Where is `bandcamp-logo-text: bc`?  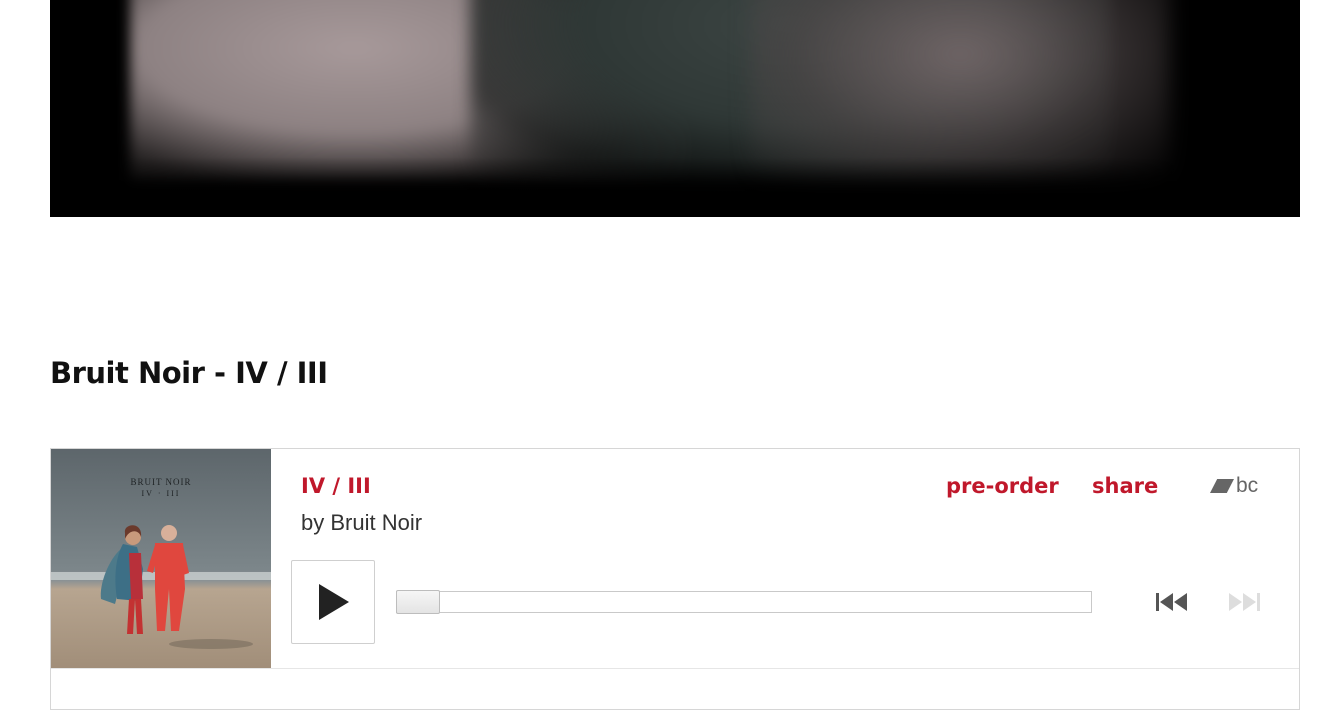
bandcamp-logo-text: bc is located at coordinates (1247, 485).